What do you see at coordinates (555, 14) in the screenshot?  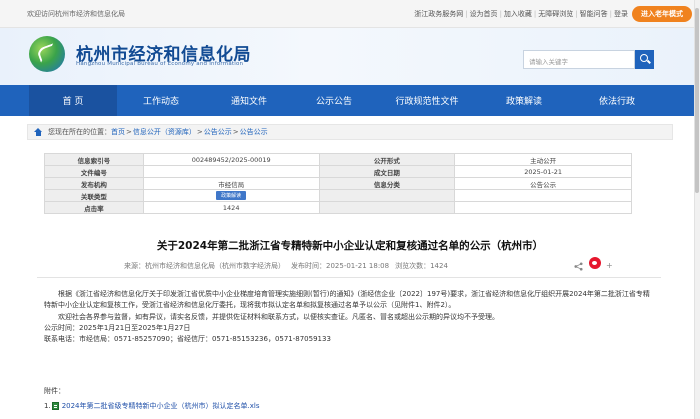 I see `link-accessibility: 无障碍浏览` at bounding box center [555, 14].